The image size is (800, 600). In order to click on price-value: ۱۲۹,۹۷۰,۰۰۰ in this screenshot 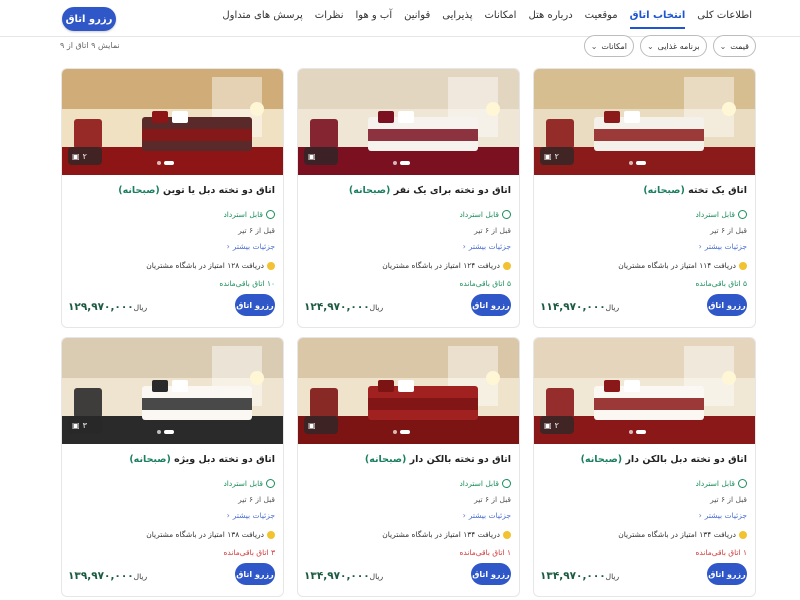, I will do `click(101, 307)`.